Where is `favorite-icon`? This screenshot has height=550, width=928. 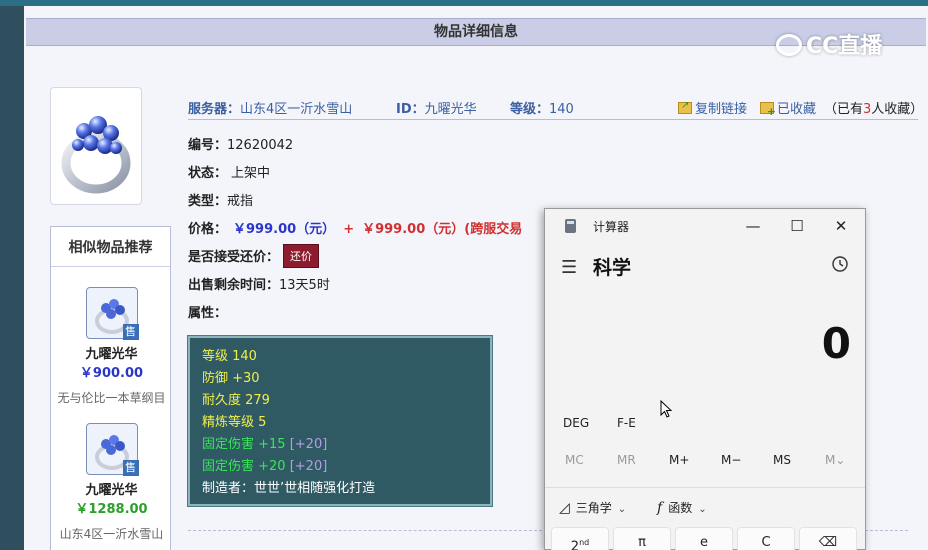
favorite-icon is located at coordinates (768, 110).